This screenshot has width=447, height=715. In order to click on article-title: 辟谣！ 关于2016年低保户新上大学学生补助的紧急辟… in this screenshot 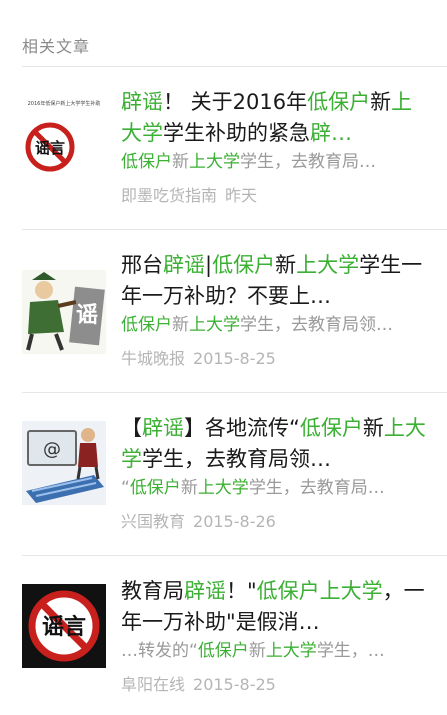, I will do `click(276, 118)`.